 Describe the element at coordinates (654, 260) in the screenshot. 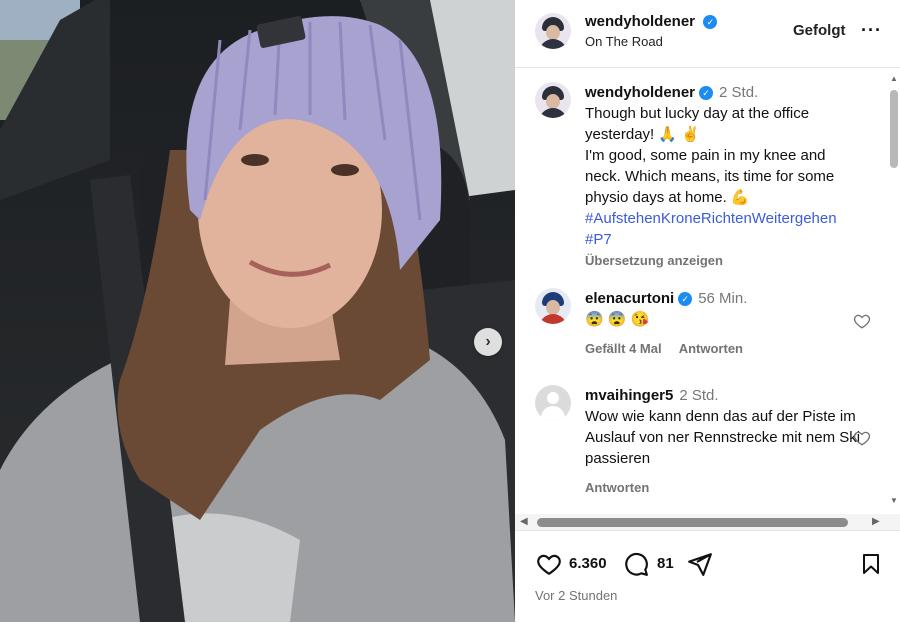

I see `translate-link: Übersetzung anzeigen` at that location.